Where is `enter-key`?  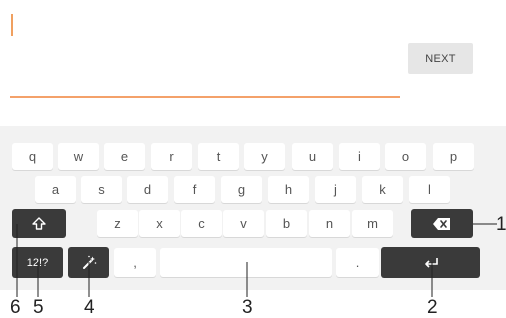 enter-key is located at coordinates (430, 262).